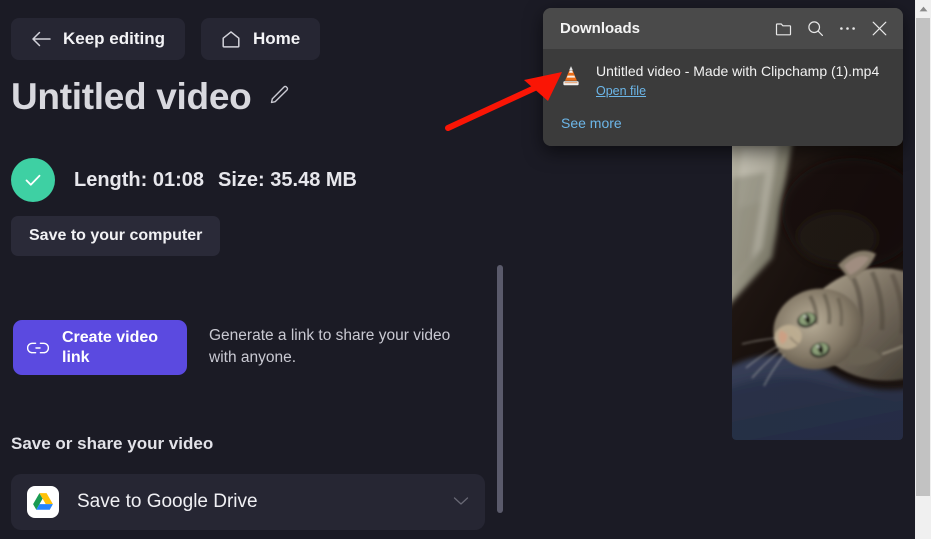 Image resolution: width=931 pixels, height=539 pixels. What do you see at coordinates (112, 443) in the screenshot?
I see `share-section-heading: Save or share your video` at bounding box center [112, 443].